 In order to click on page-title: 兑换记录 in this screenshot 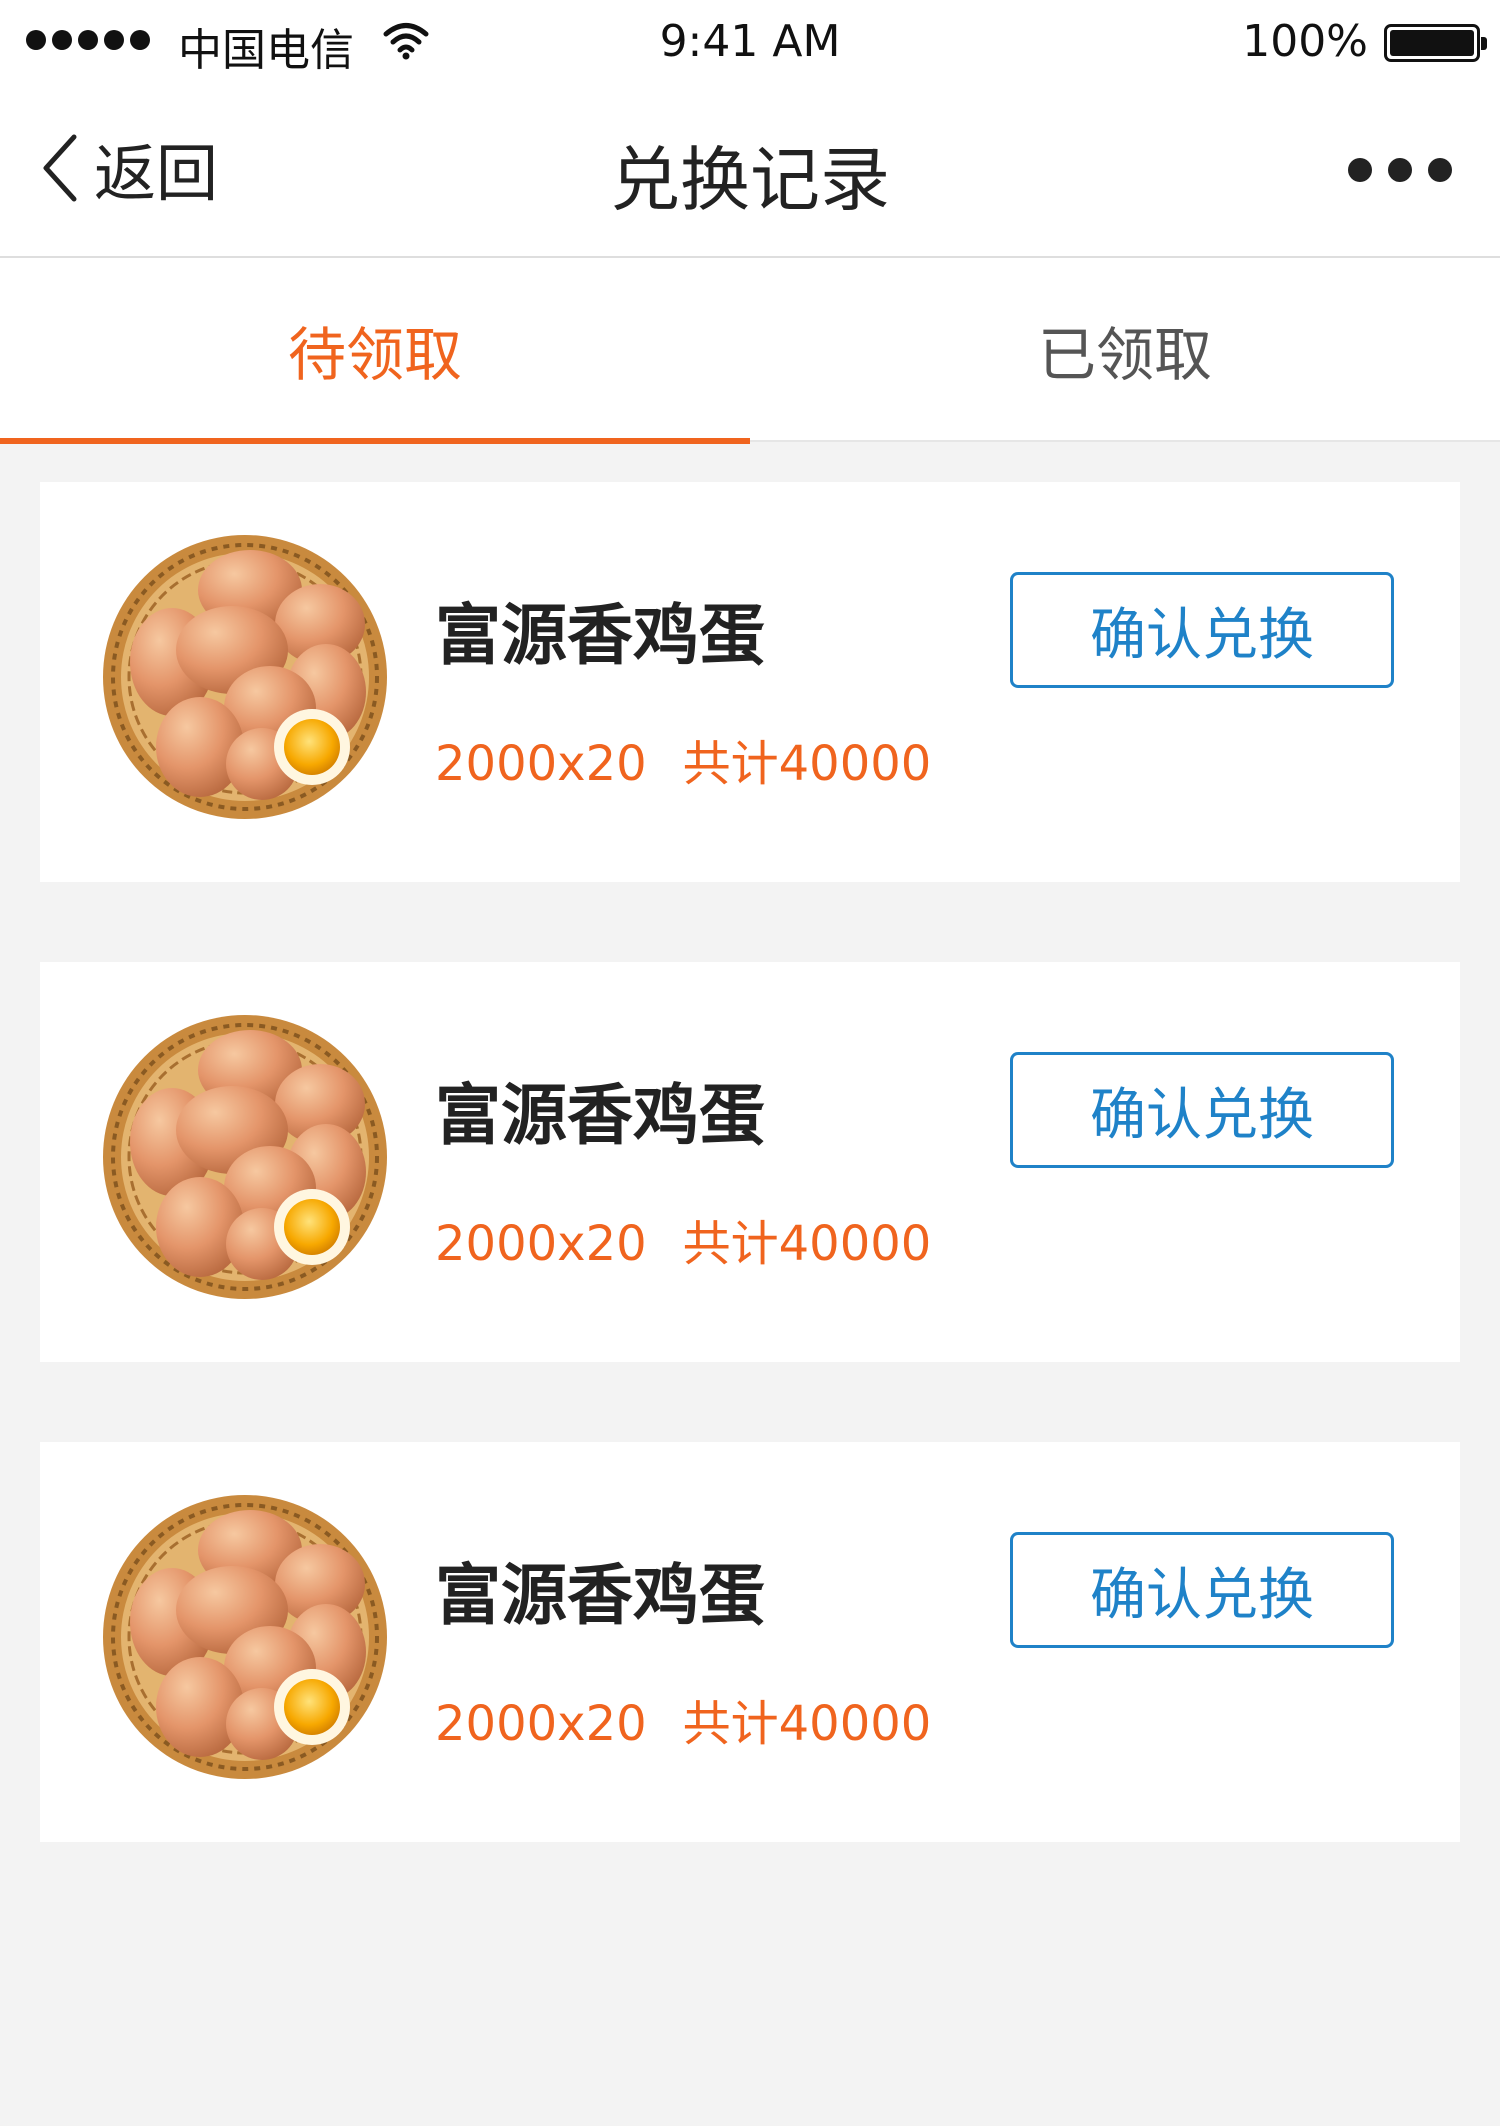, I will do `click(750, 180)`.